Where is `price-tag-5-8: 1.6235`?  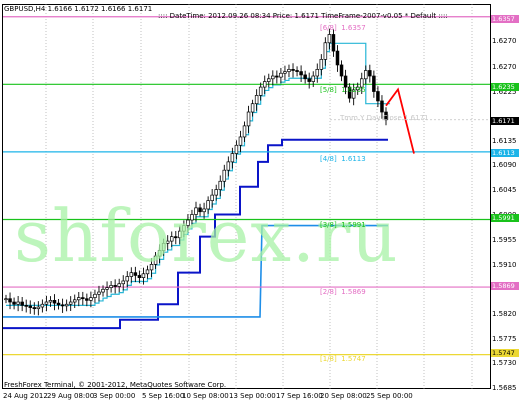
price-tag-5-8: 1.6235 is located at coordinates (505, 87).